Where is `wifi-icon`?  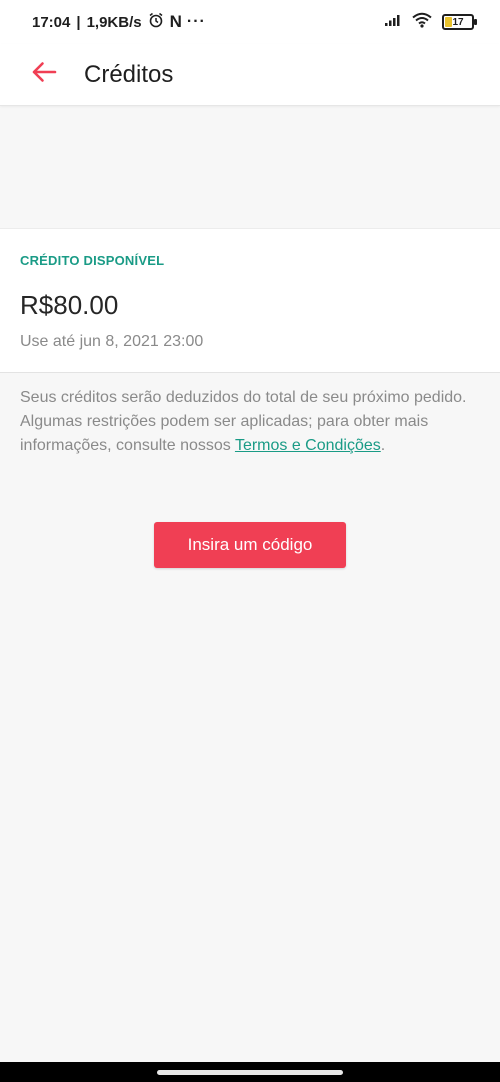
wifi-icon is located at coordinates (422, 22).